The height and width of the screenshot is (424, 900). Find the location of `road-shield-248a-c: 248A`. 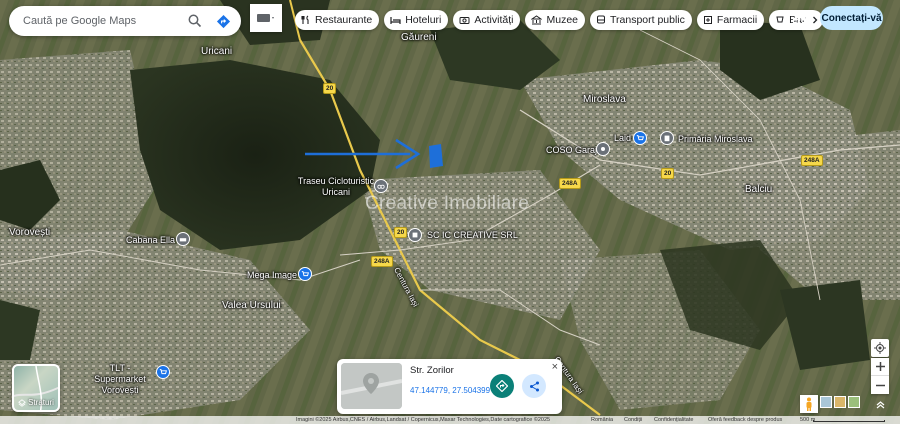

road-shield-248a-c: 248A is located at coordinates (382, 261).